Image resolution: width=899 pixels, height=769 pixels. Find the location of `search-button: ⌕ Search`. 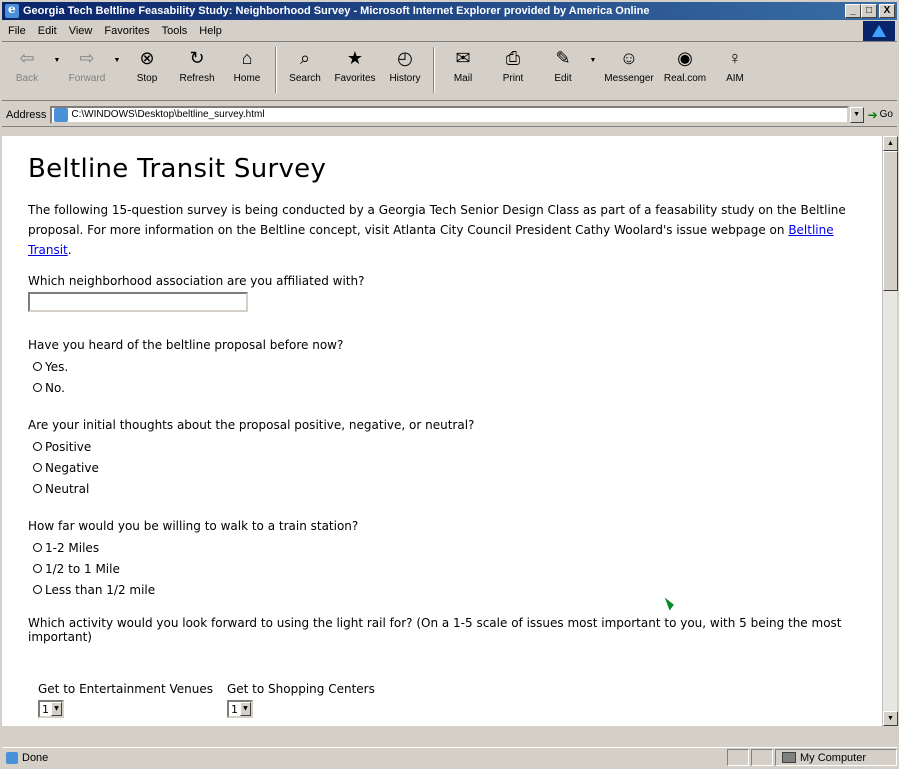

search-button: ⌕ Search is located at coordinates (305, 66).